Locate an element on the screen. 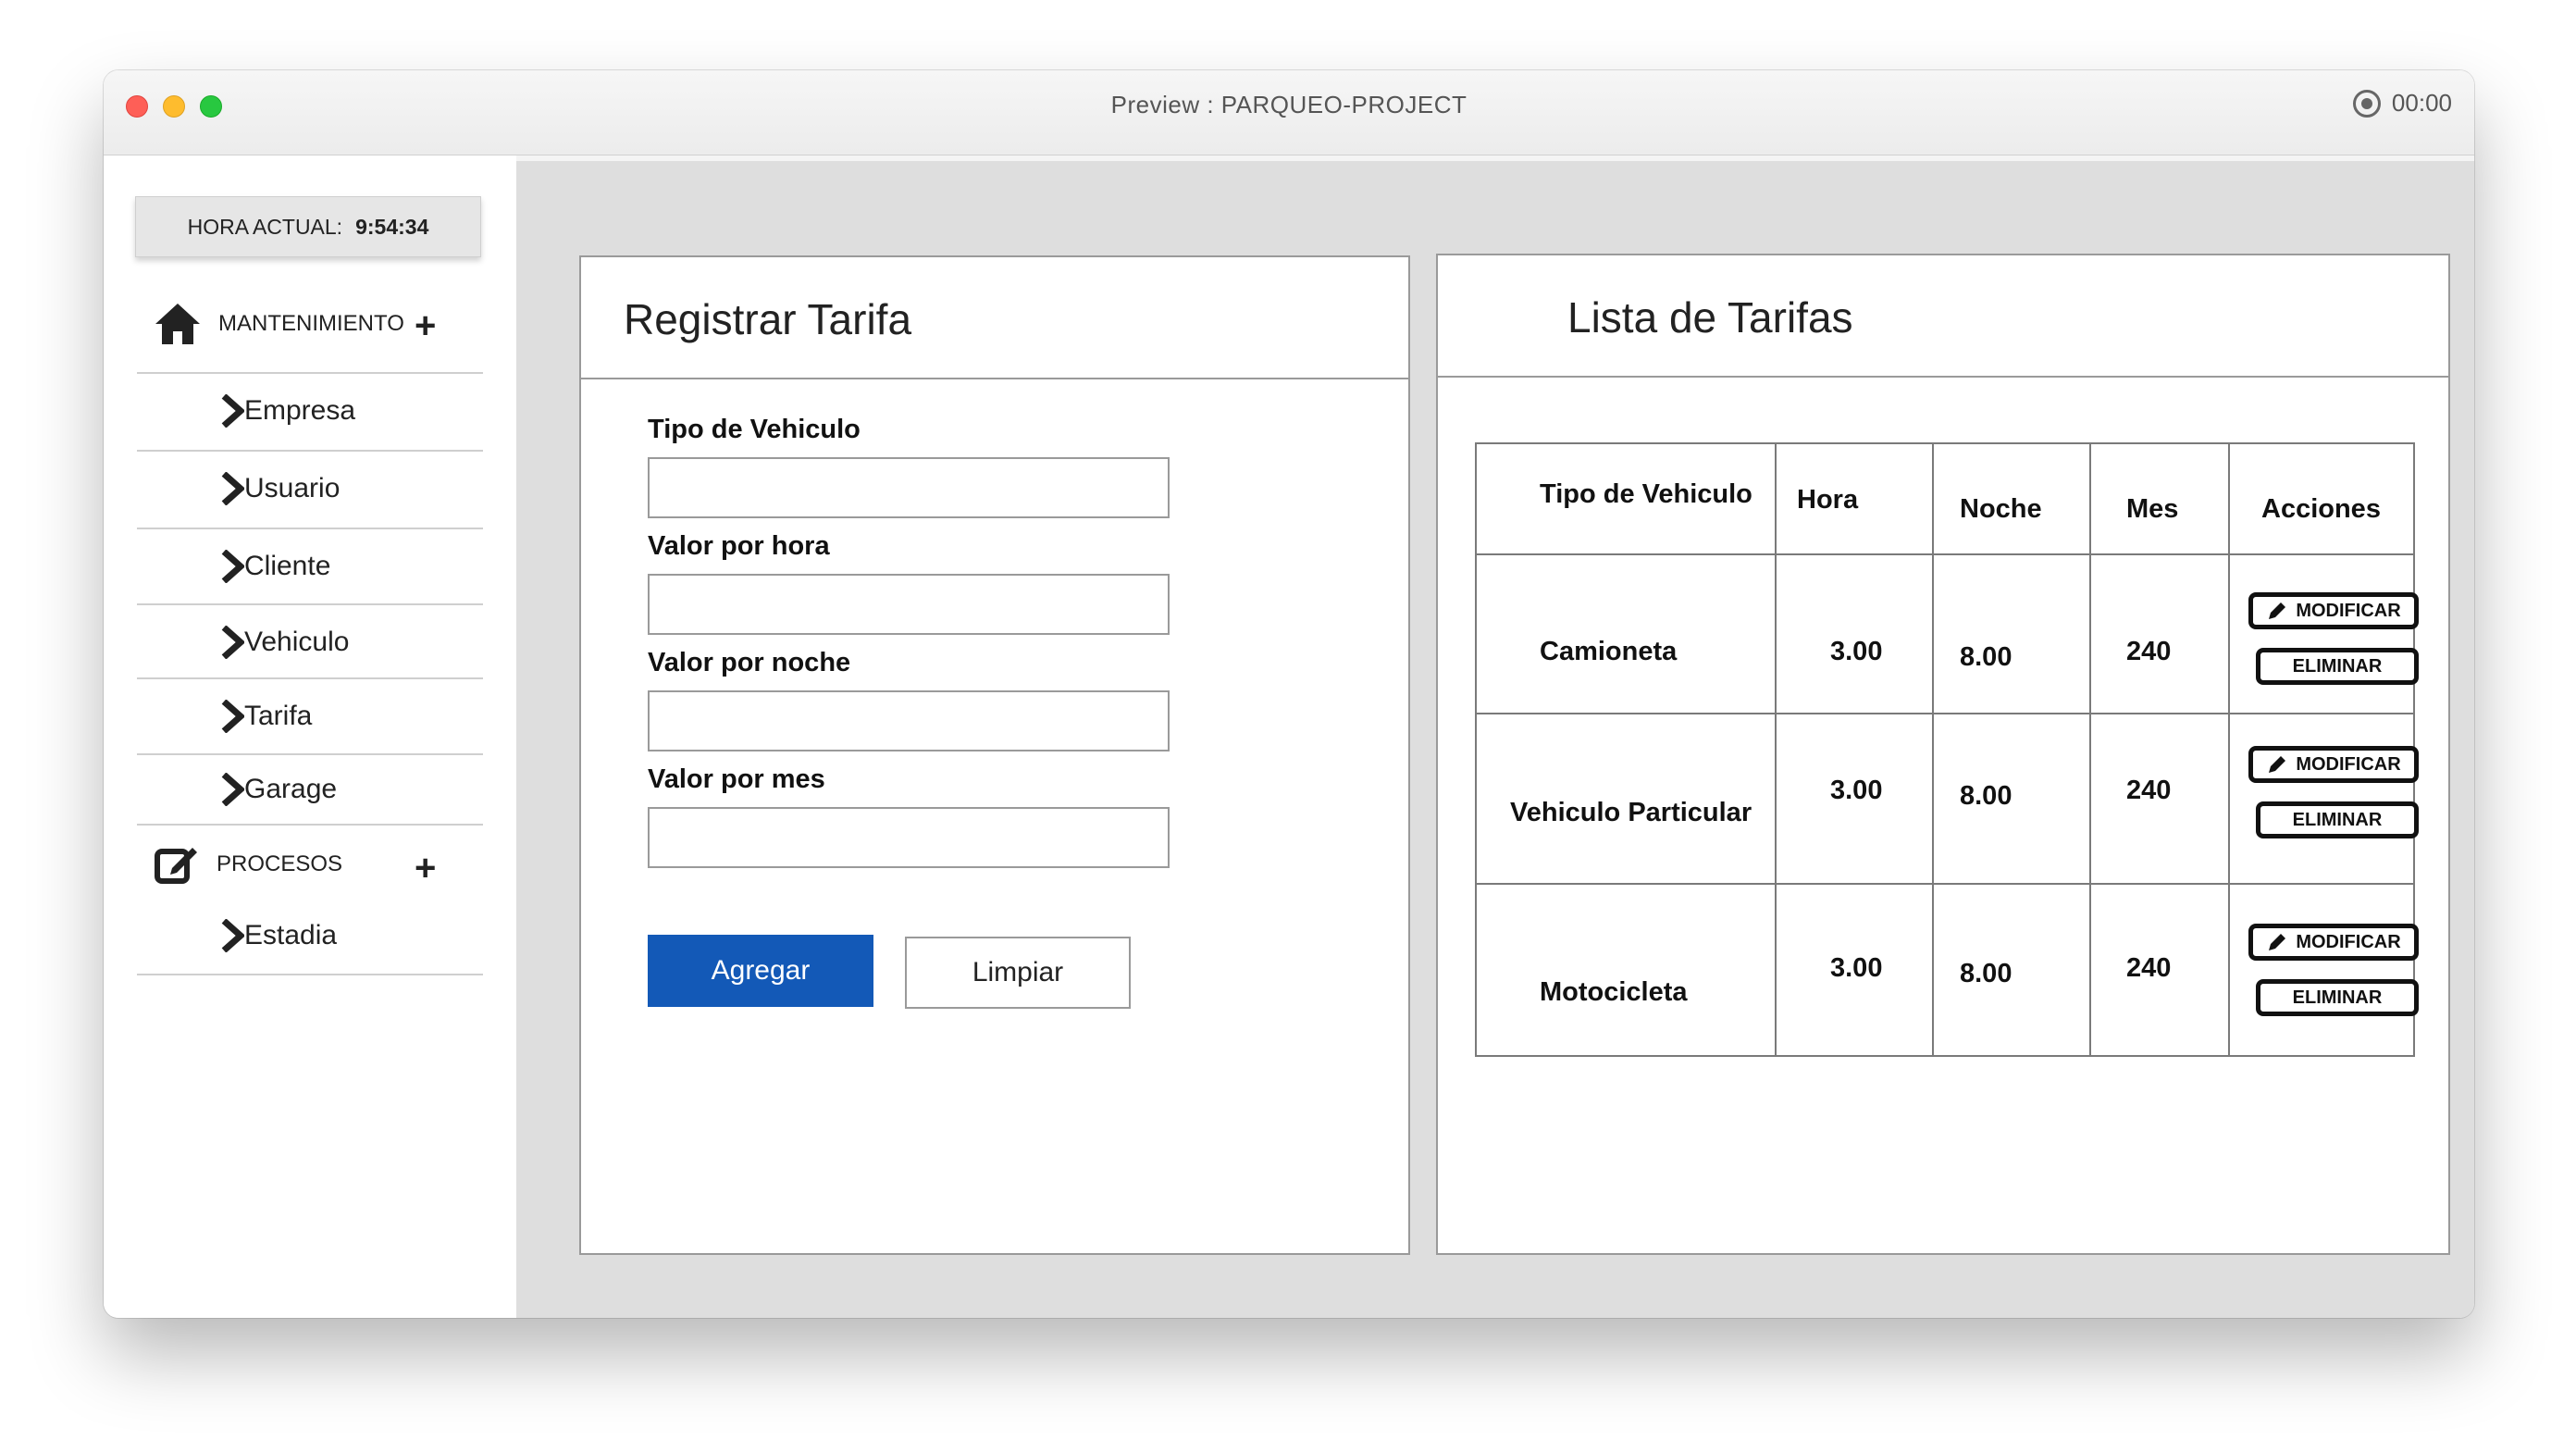 This screenshot has width=2576, height=1453. section-mantenimiento-label: MANTENIMIENTO is located at coordinates (311, 324).